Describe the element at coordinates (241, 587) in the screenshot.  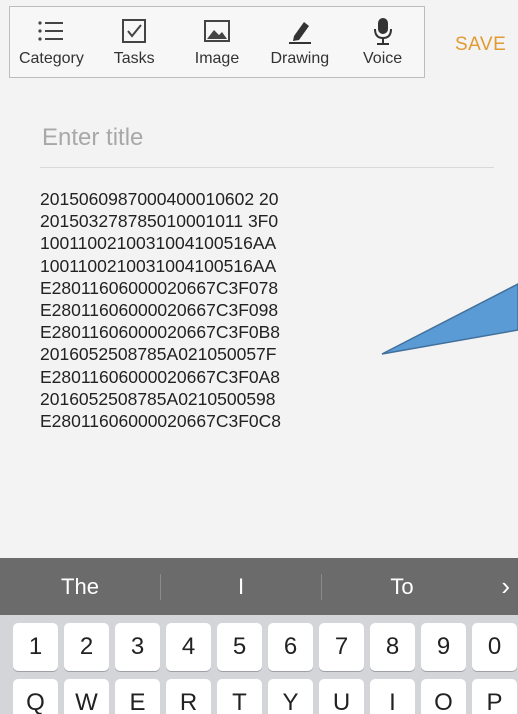
I see `suggestion-i: I` at that location.